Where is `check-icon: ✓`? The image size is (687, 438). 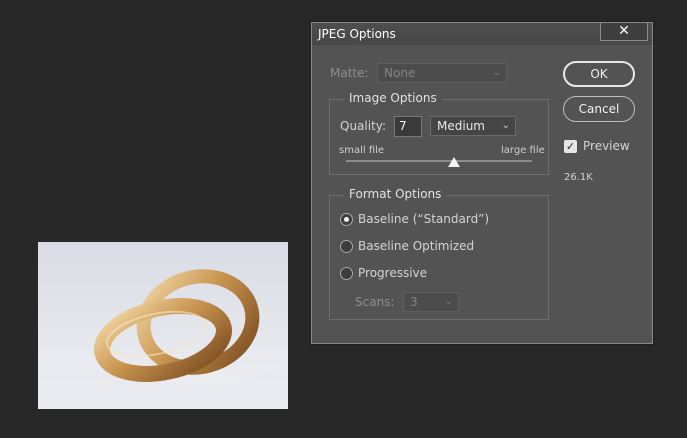
check-icon: ✓ is located at coordinates (570, 146).